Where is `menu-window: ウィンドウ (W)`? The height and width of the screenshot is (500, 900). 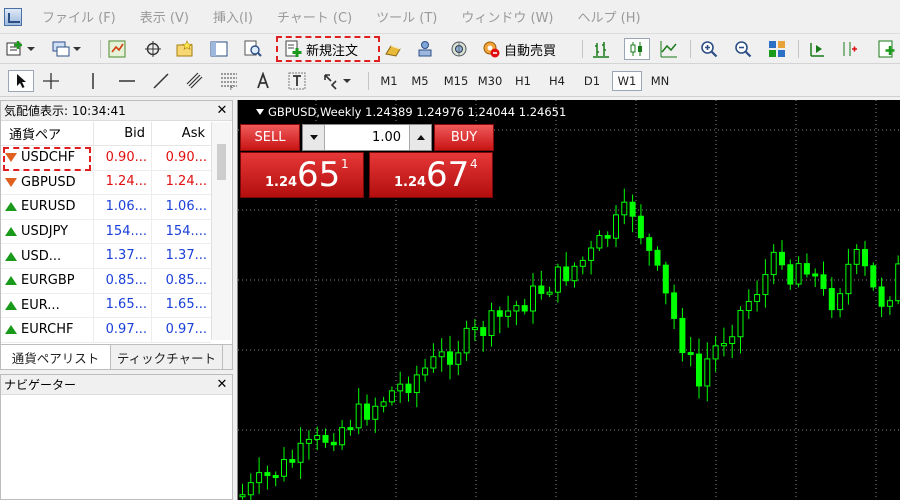 menu-window: ウィンドウ (W) is located at coordinates (507, 16).